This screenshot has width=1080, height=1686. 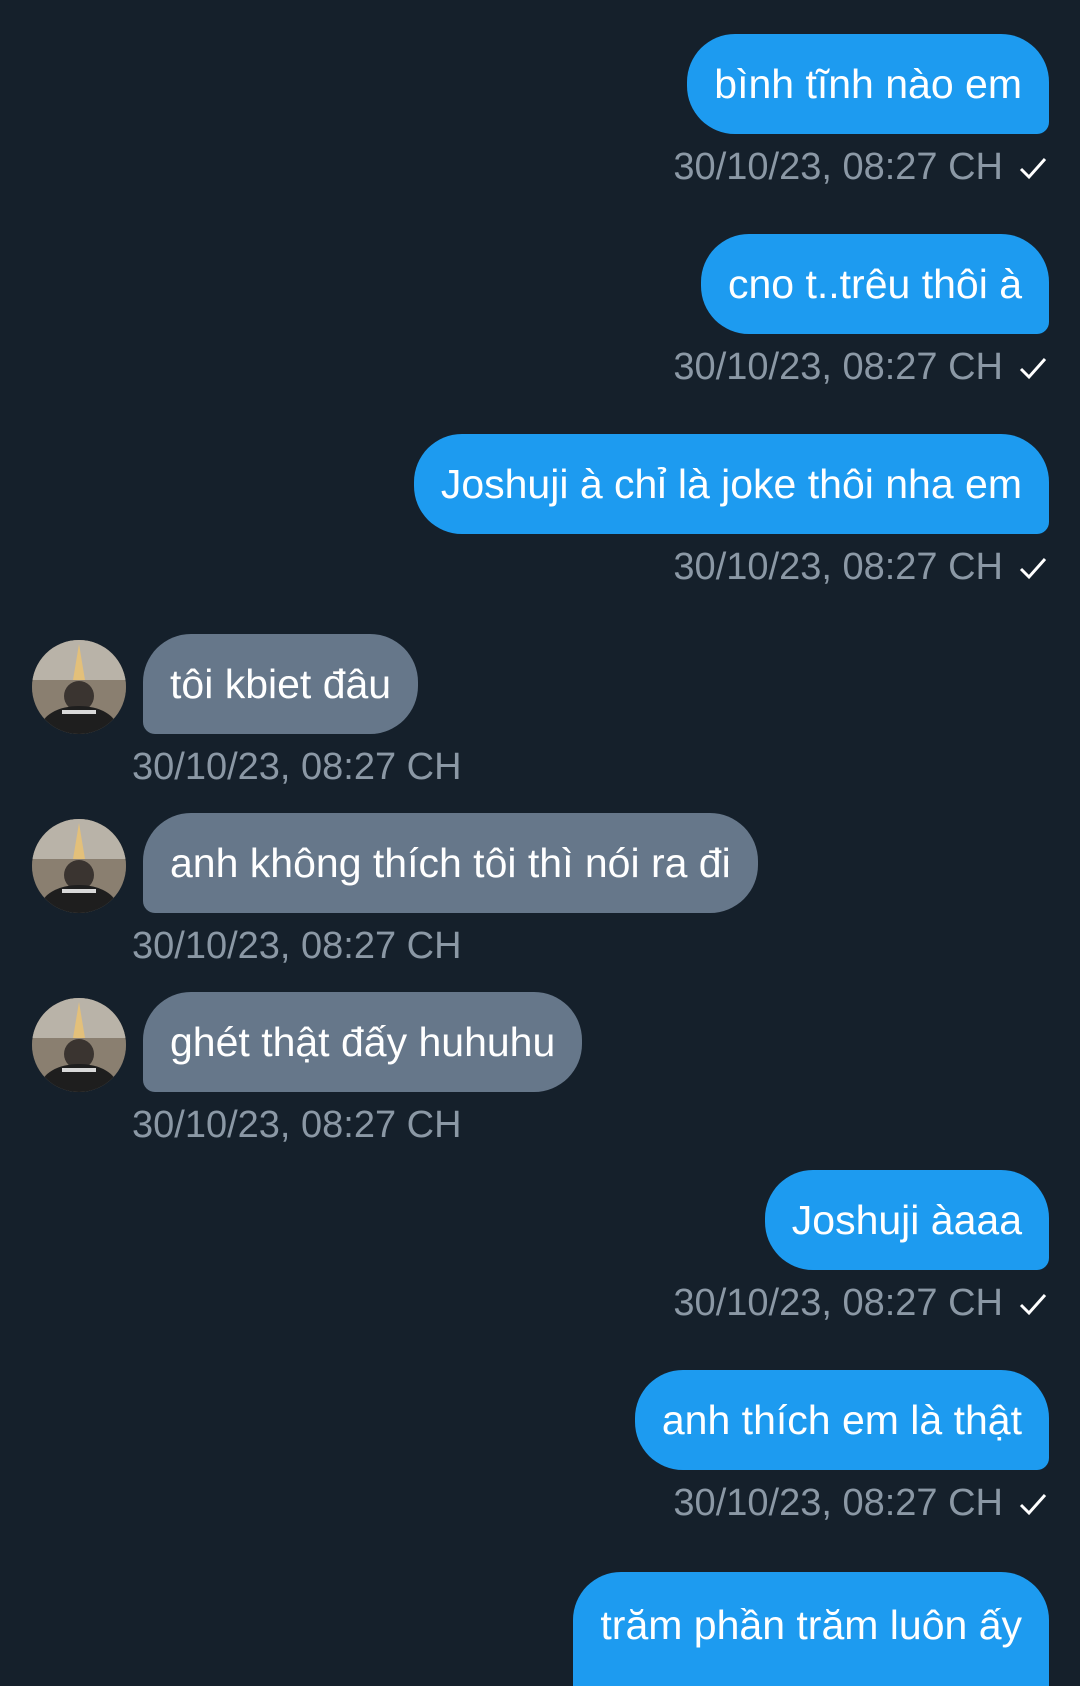 I want to click on sent-message-bubble: Joshuji à chỉ là joke thôi nha em, so click(x=731, y=484).